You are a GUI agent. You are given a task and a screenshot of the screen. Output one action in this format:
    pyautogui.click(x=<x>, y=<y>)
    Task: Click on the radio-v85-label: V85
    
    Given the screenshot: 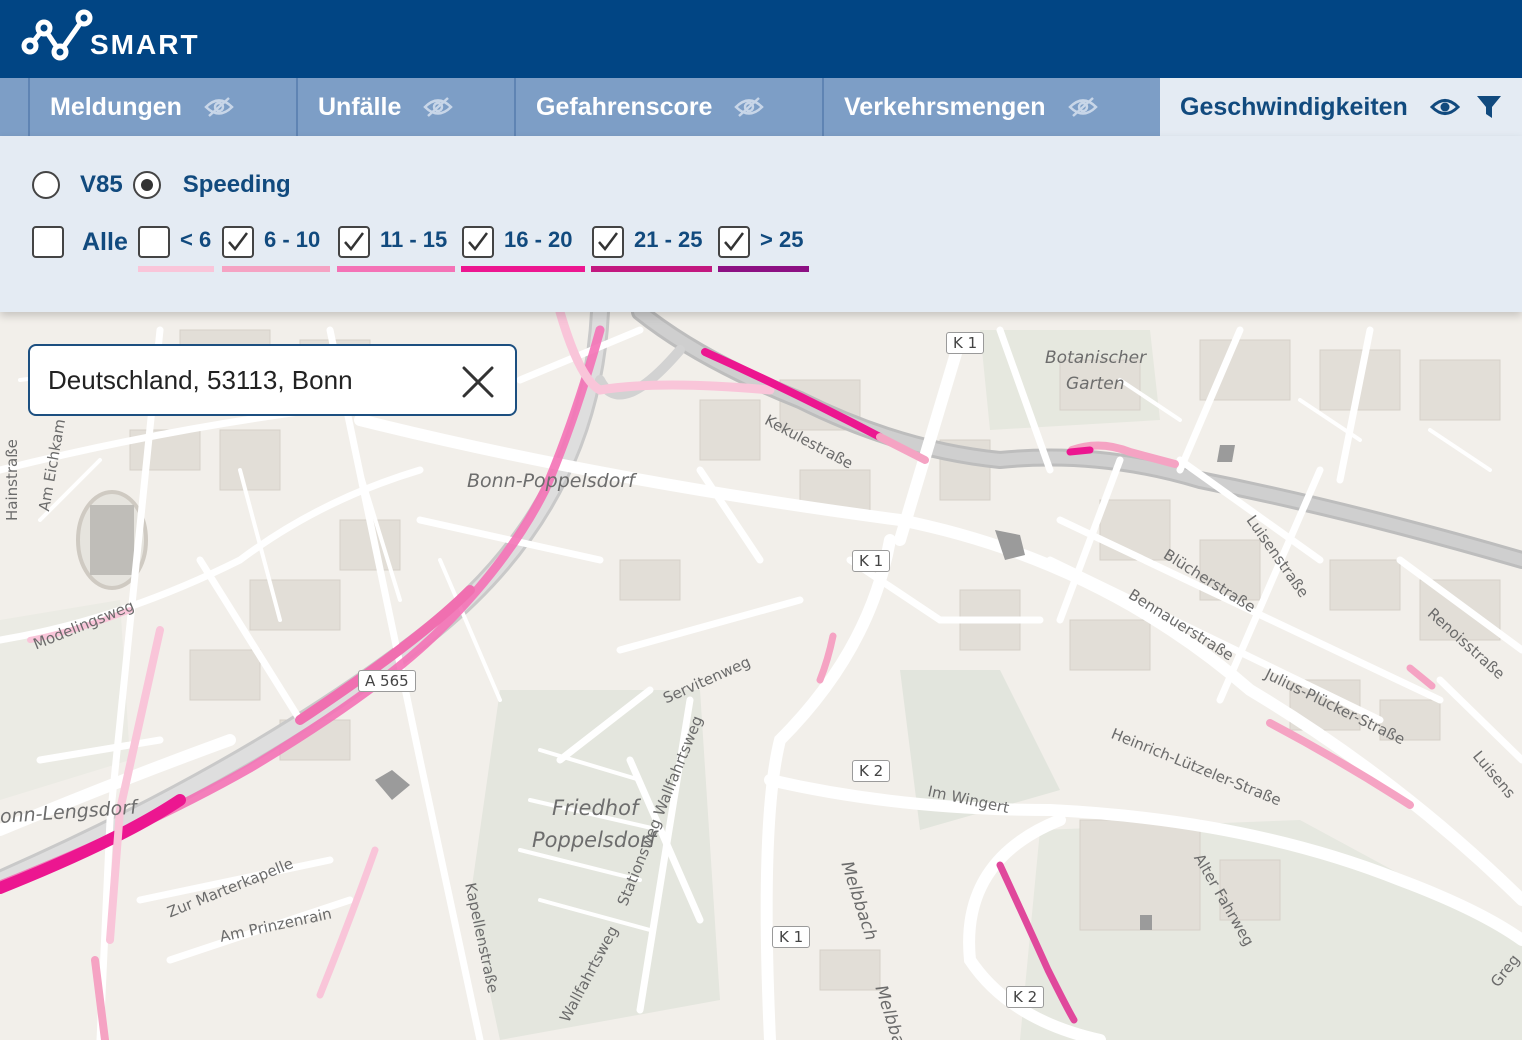 What is the action you would take?
    pyautogui.click(x=101, y=184)
    